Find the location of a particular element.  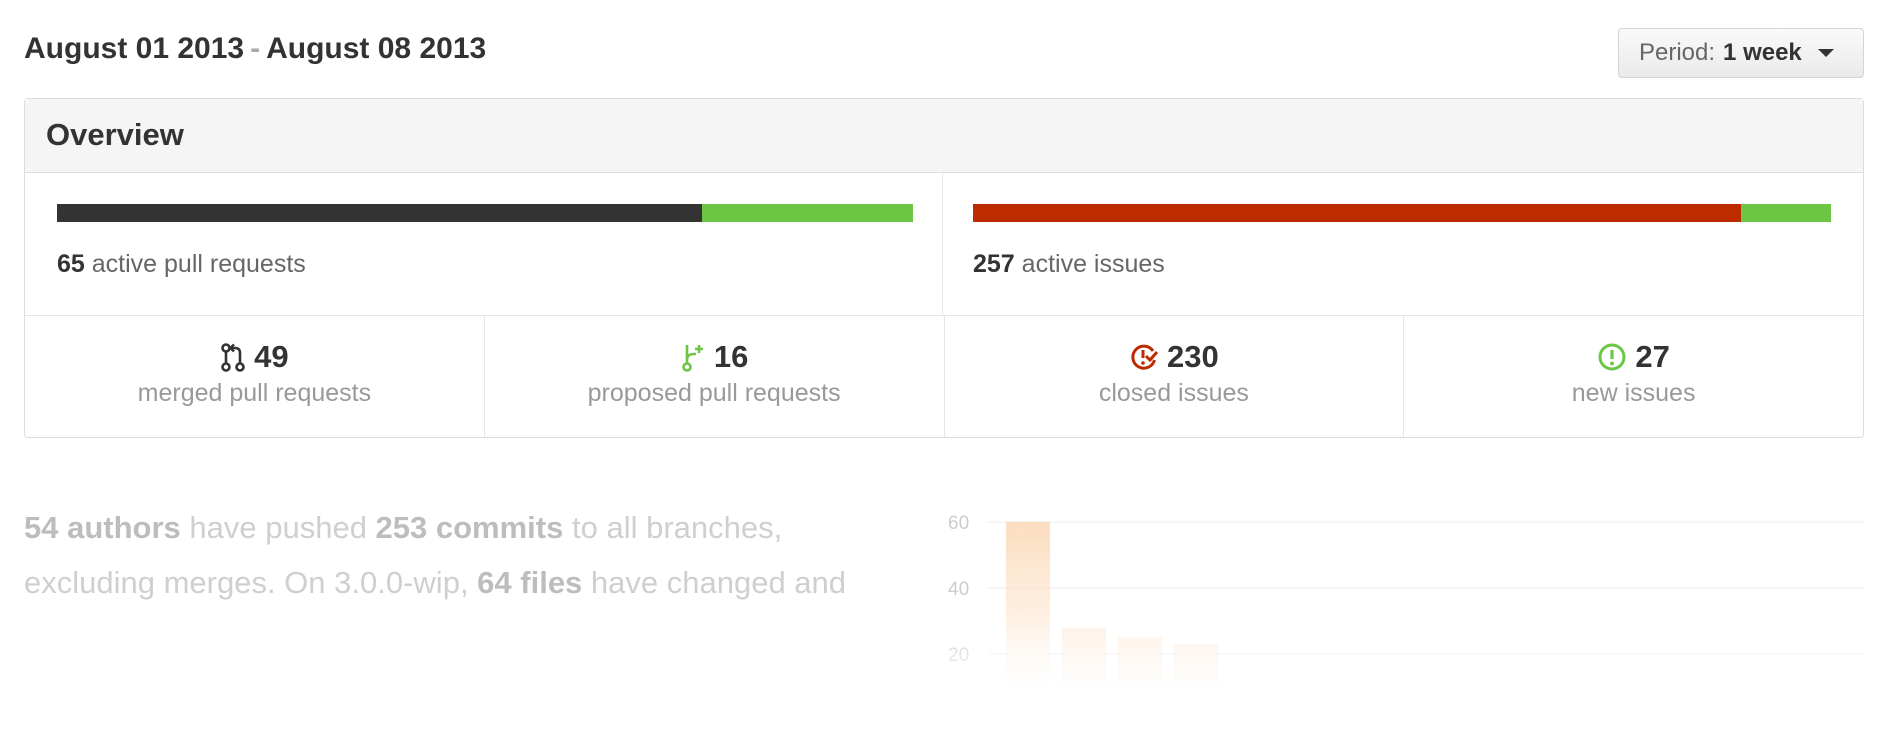

date-start: August 01 2013 is located at coordinates (134, 48).